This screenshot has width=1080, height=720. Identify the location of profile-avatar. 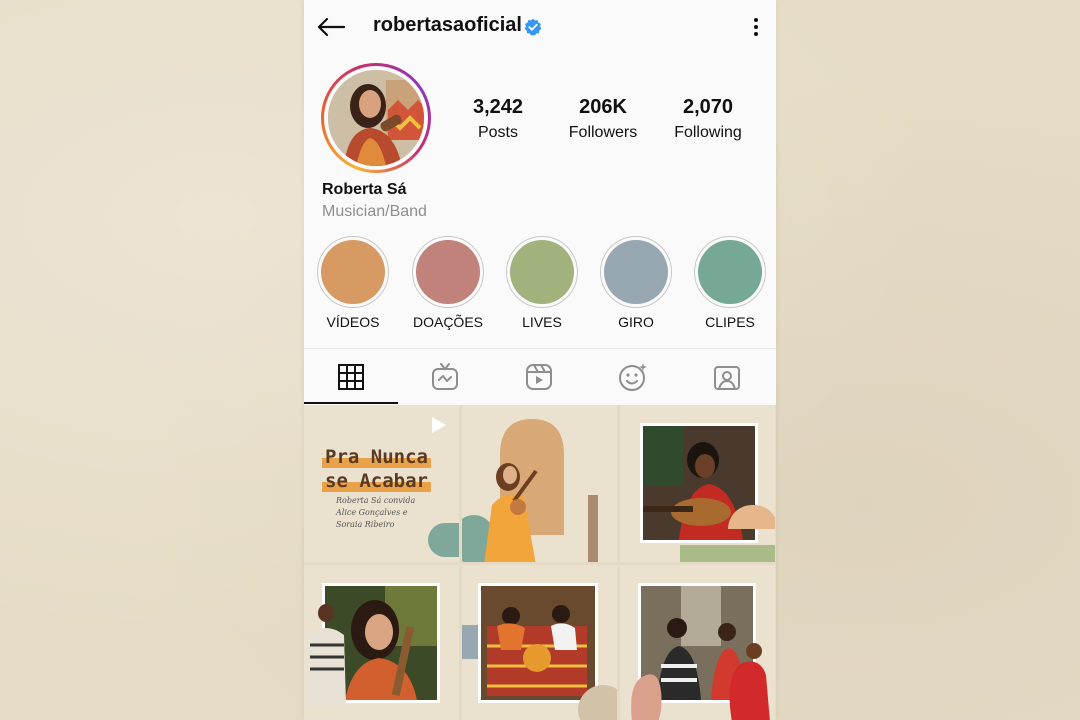
(376, 118).